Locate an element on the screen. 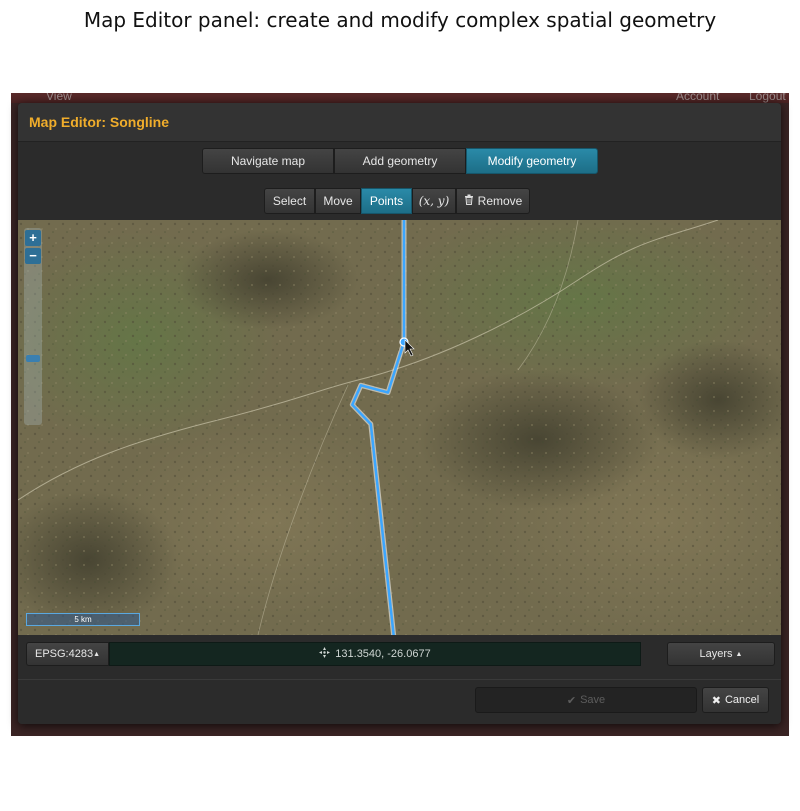 This screenshot has width=800, height=811. save-button: ✔ Save is located at coordinates (586, 700).